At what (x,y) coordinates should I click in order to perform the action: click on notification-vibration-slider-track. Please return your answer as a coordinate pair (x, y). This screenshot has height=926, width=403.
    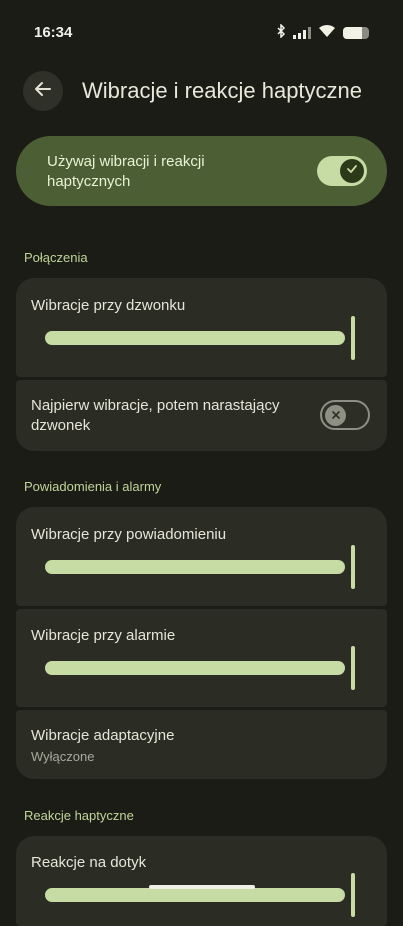
    Looking at the image, I should click on (195, 567).